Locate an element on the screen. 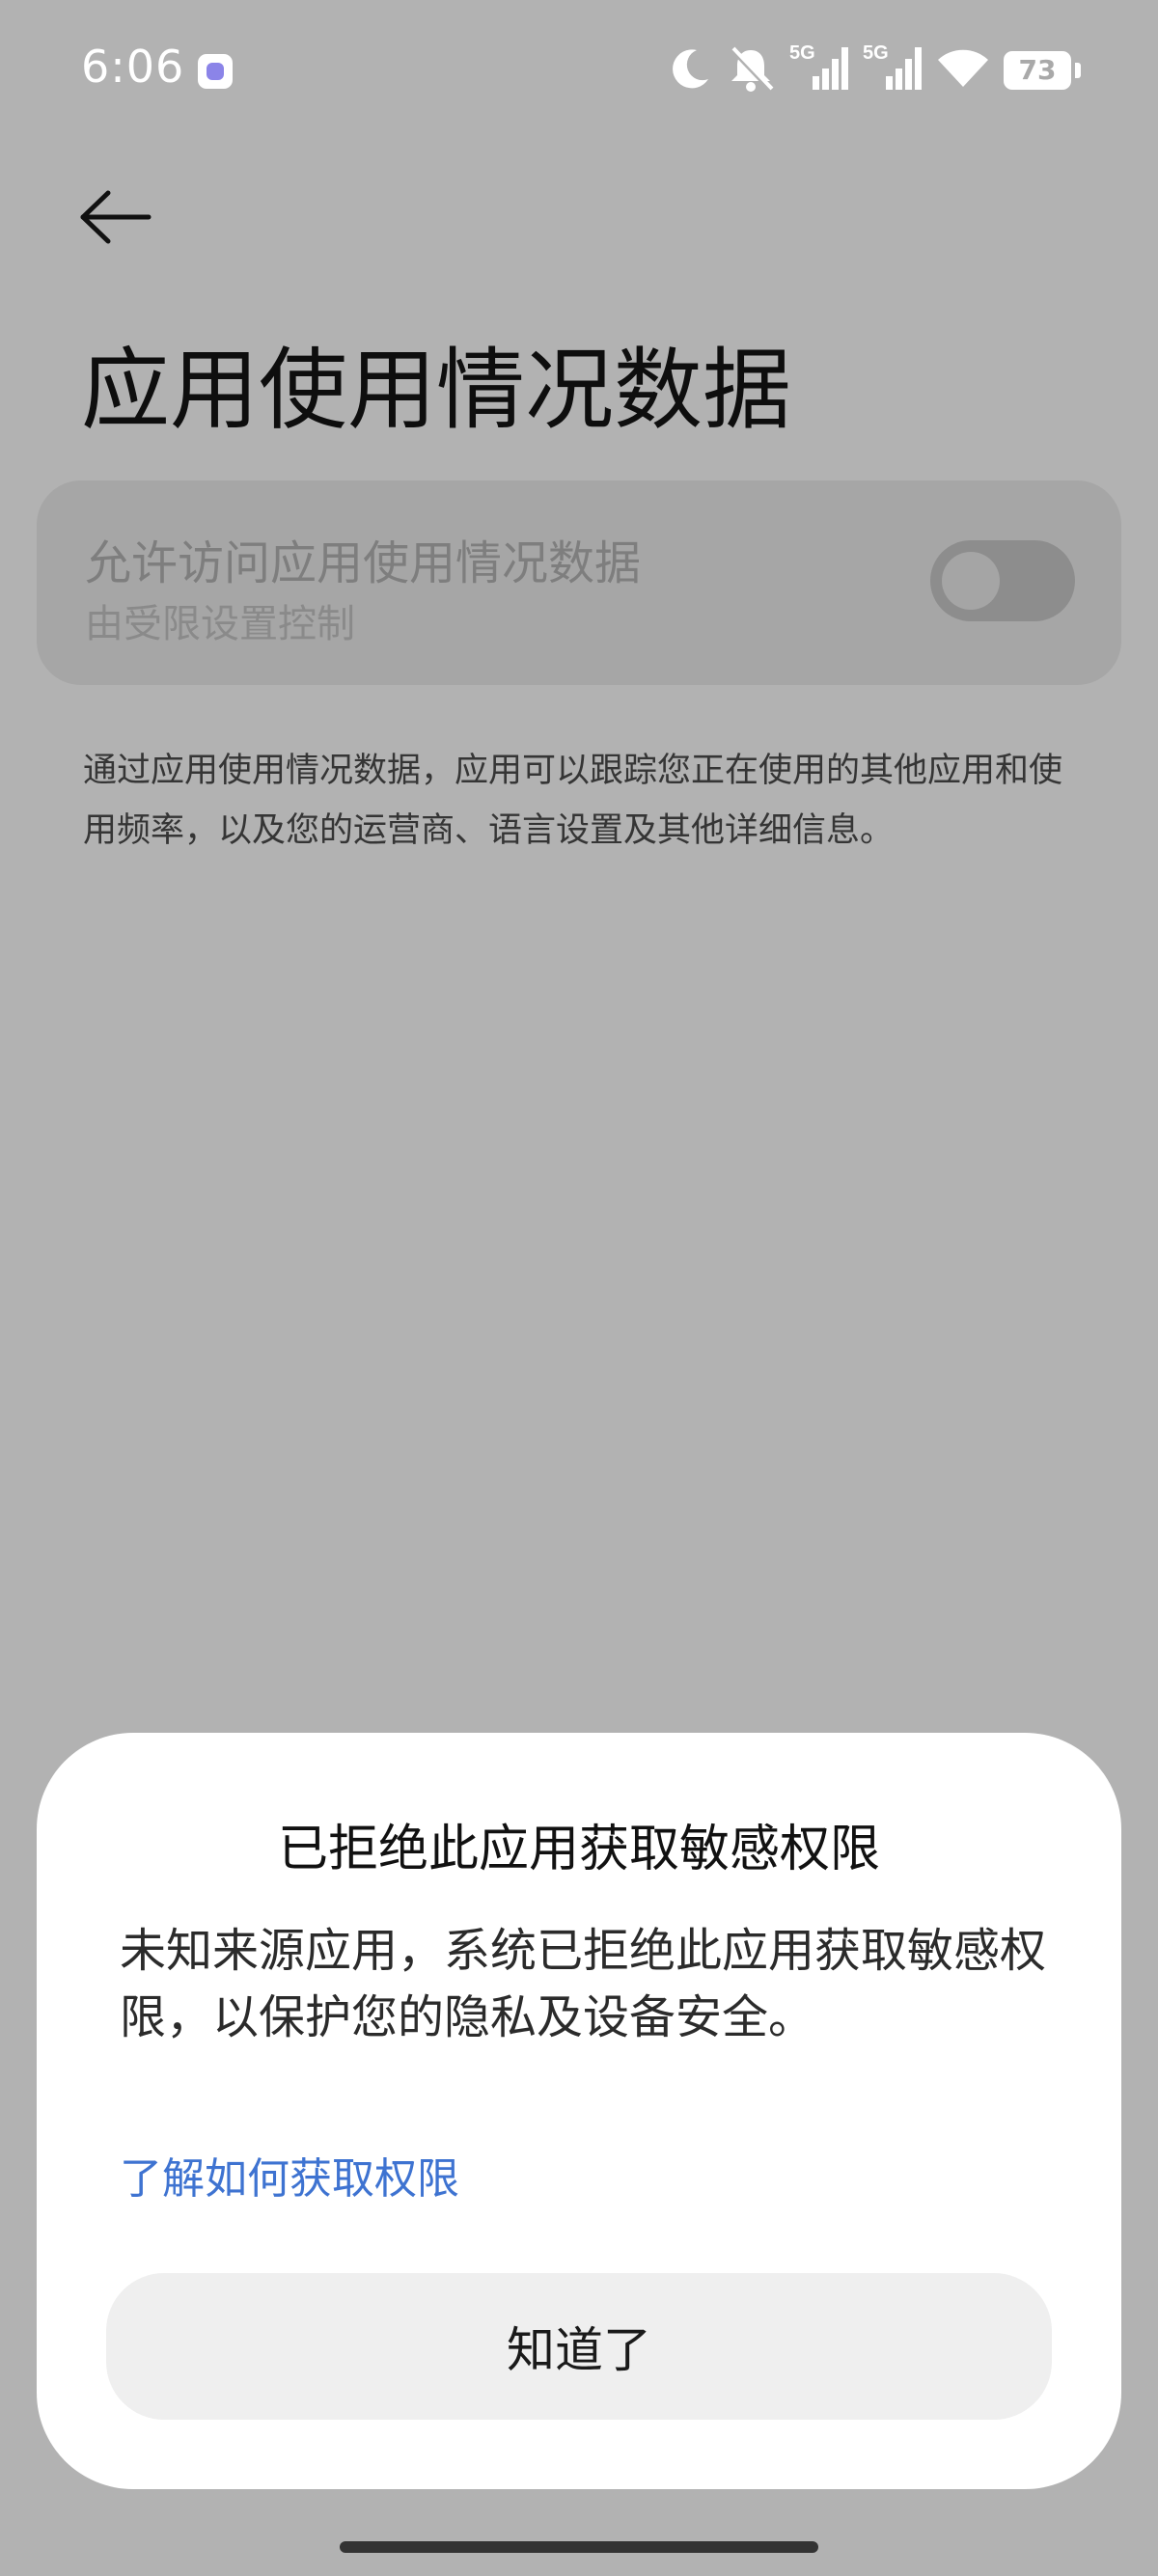  back-button is located at coordinates (118, 217).